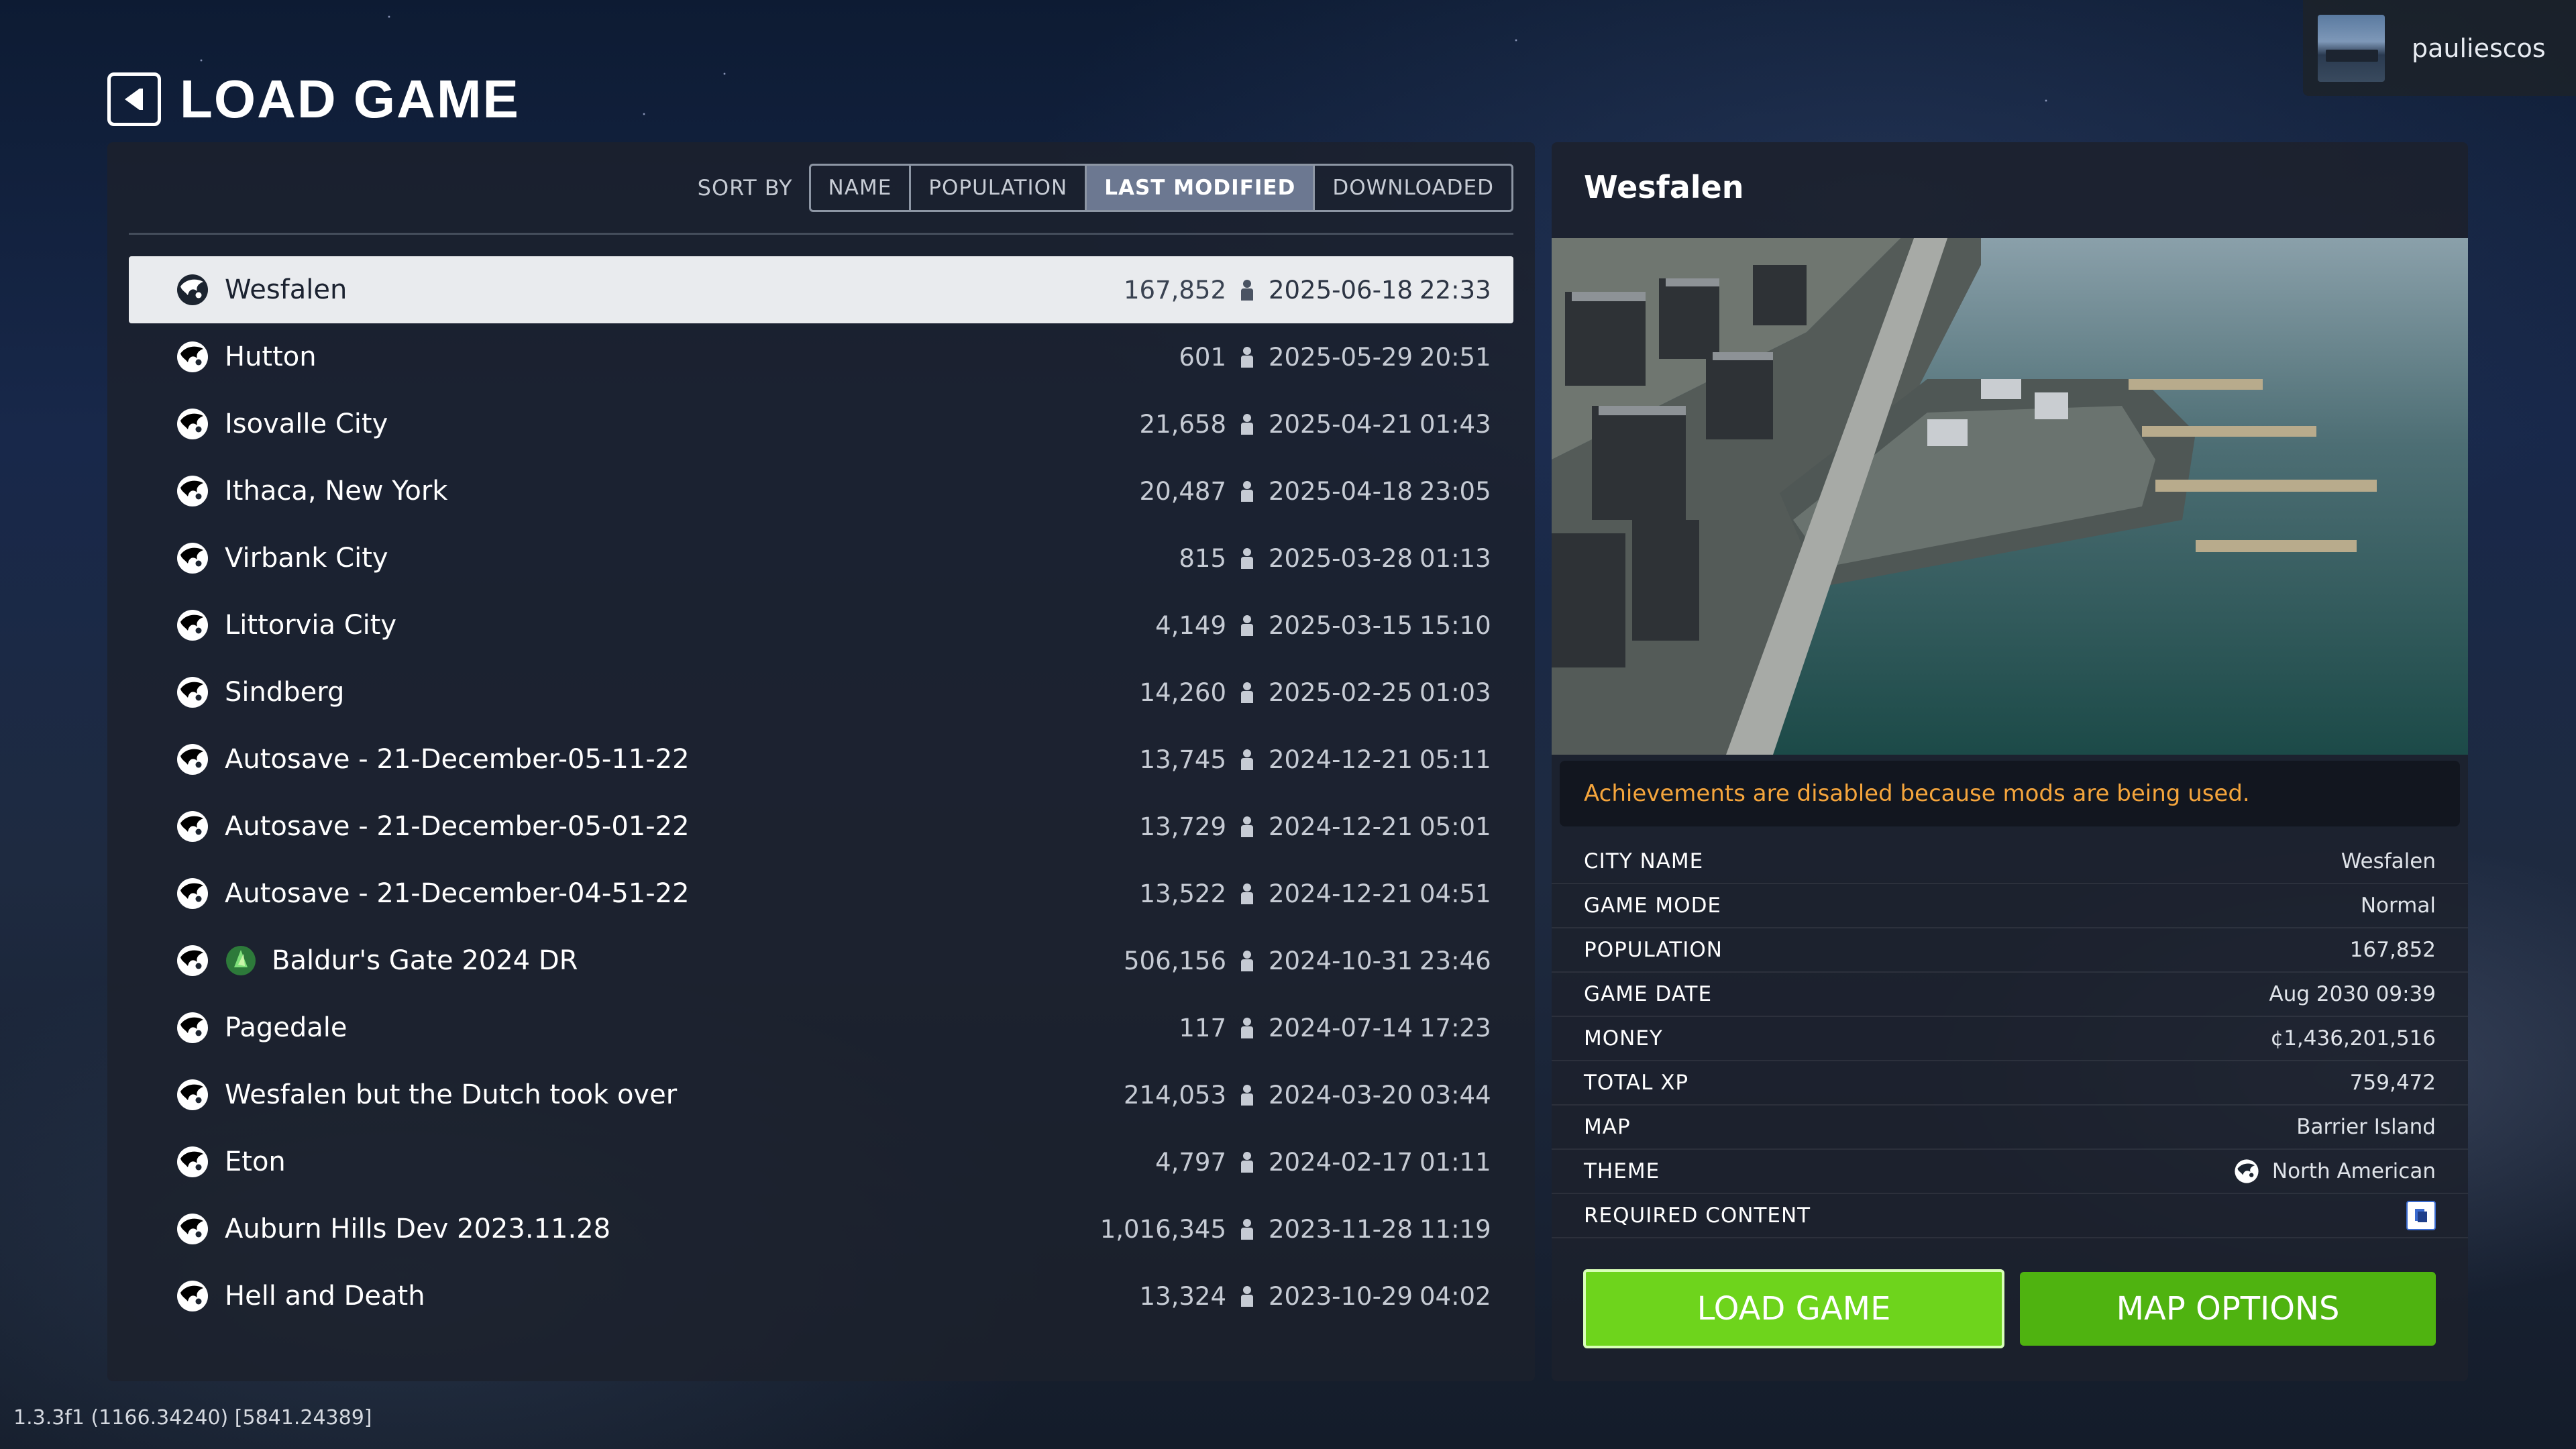 Image resolution: width=2576 pixels, height=1449 pixels. Describe the element at coordinates (1653, 906) in the screenshot. I see `info-label: GAME MODE` at that location.